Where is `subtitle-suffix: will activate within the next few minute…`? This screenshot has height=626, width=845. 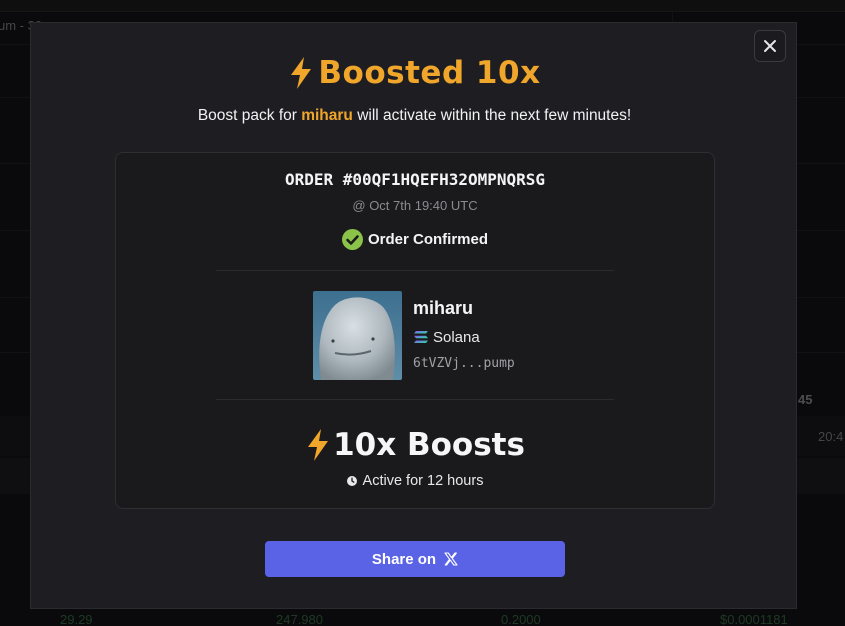 subtitle-suffix: will activate within the next few minute… is located at coordinates (492, 115).